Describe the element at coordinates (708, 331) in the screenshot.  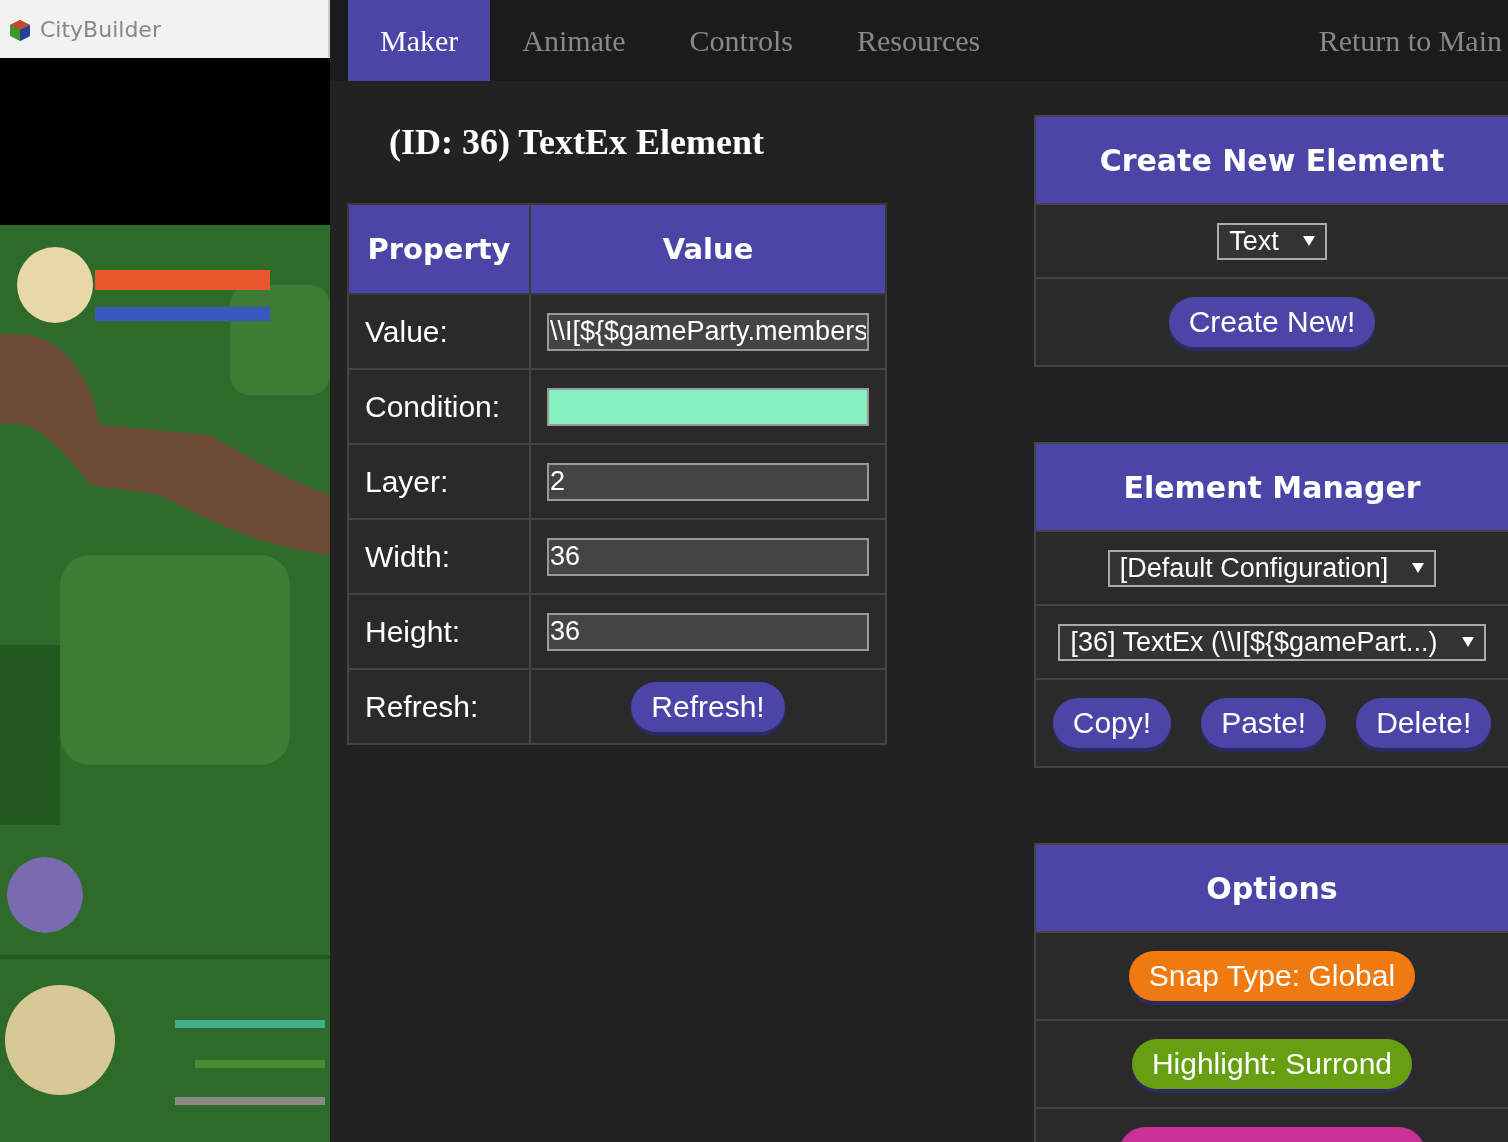
I see `input-field: \\I[${$gameParty.members` at that location.